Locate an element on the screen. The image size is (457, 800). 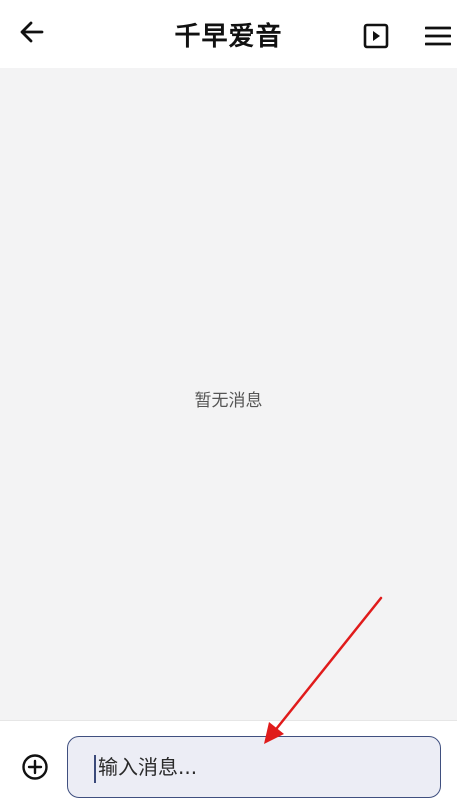
menu-button is located at coordinates (438, 36).